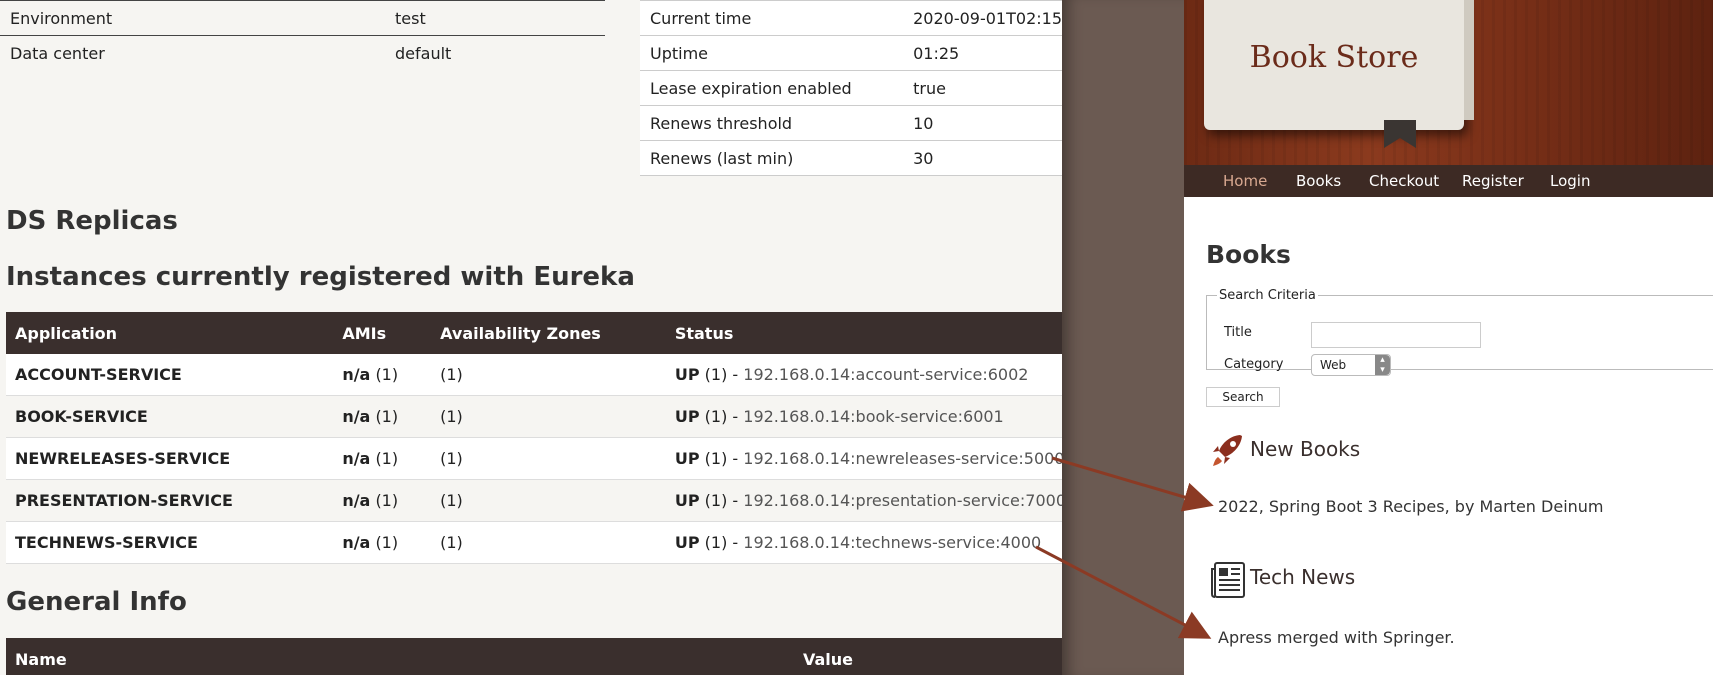 The height and width of the screenshot is (675, 1713). What do you see at coordinates (1318, 181) in the screenshot?
I see `nav-books: Books` at bounding box center [1318, 181].